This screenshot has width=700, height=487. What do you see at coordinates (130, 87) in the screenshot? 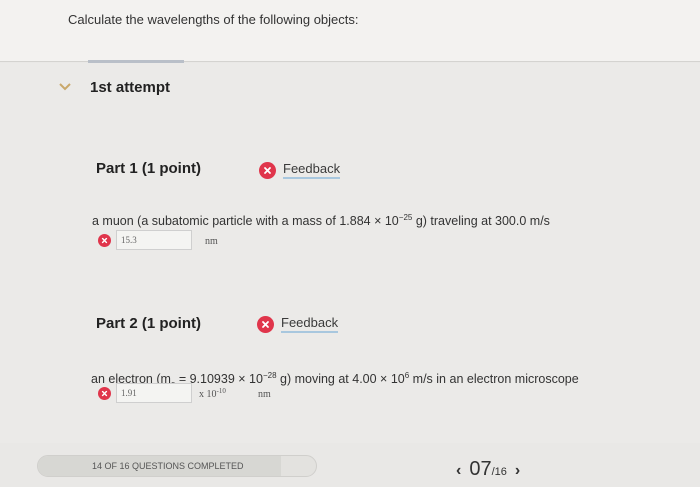
I see `attempt-title: 1st attempt` at bounding box center [130, 87].